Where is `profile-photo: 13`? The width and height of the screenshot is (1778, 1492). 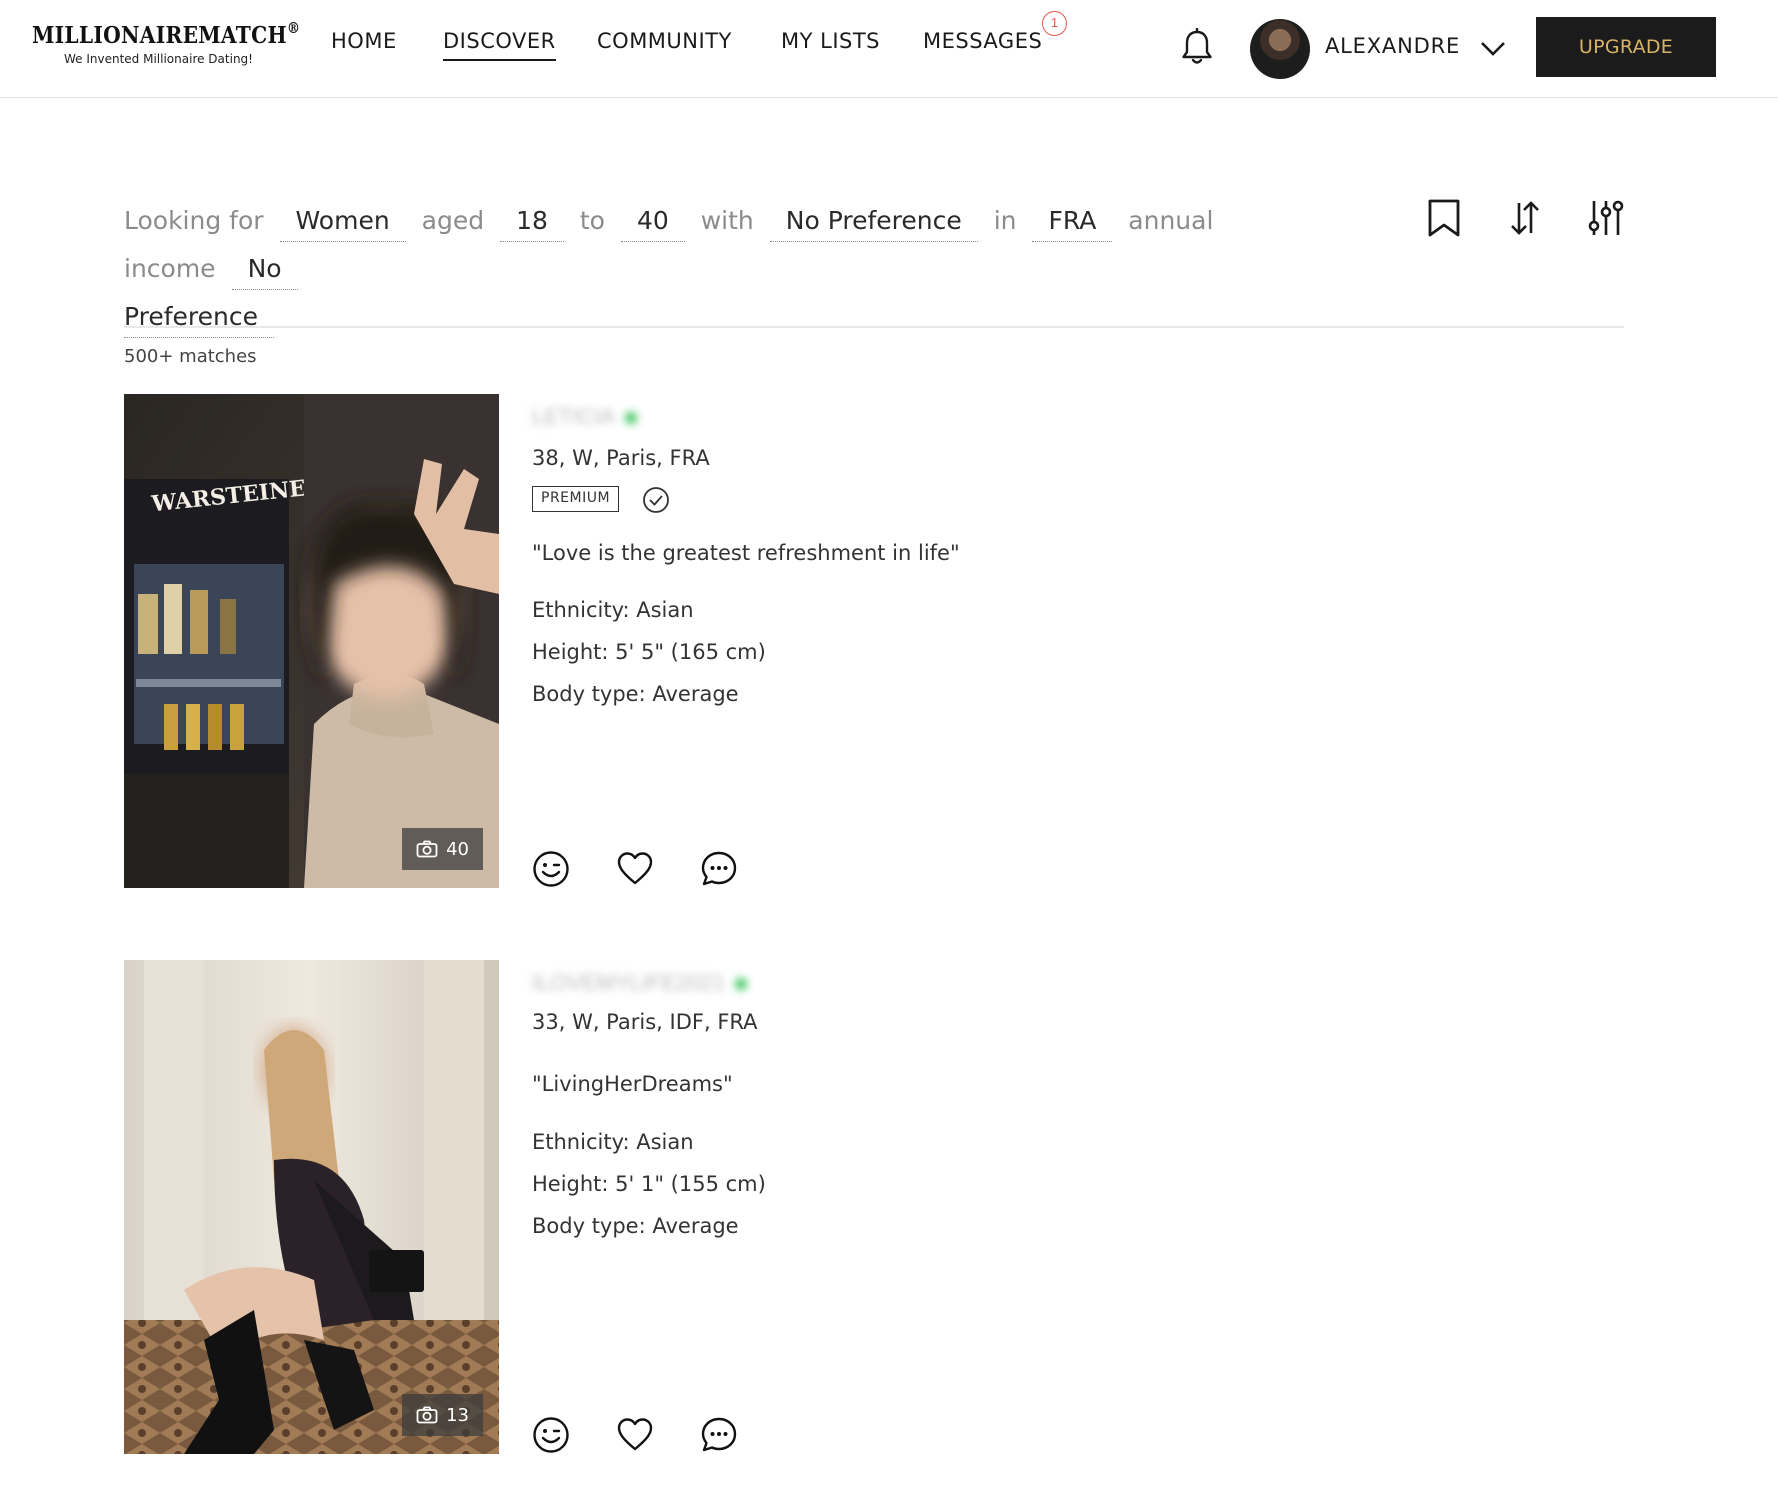 profile-photo: 13 is located at coordinates (311, 1207).